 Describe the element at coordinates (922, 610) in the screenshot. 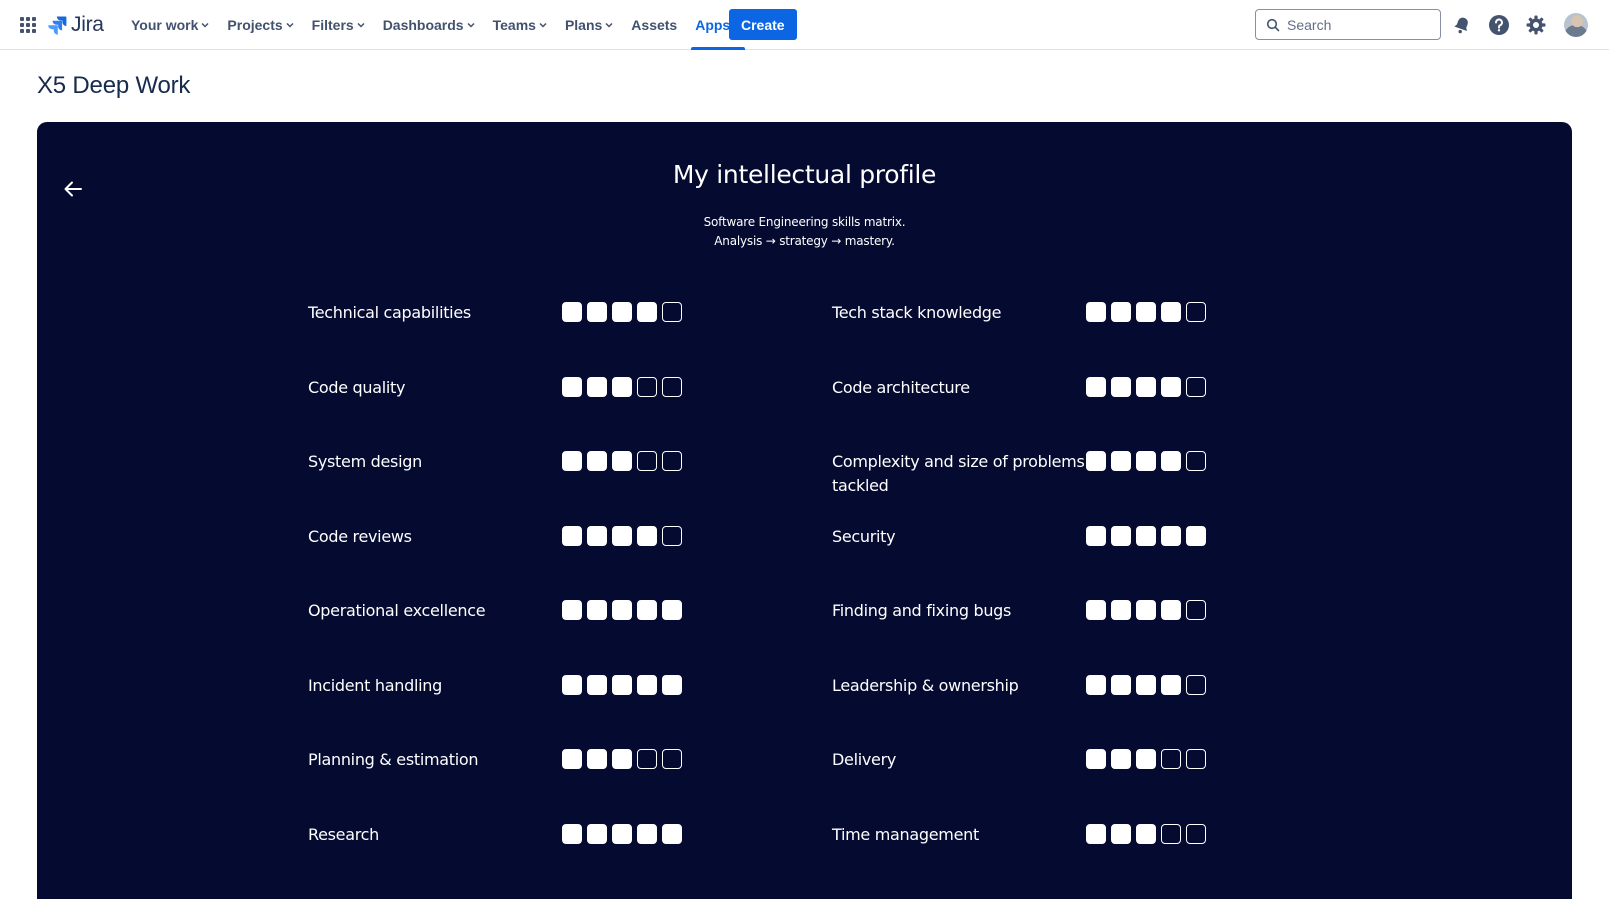

I see `skill-name: Finding and fixing bugs` at that location.